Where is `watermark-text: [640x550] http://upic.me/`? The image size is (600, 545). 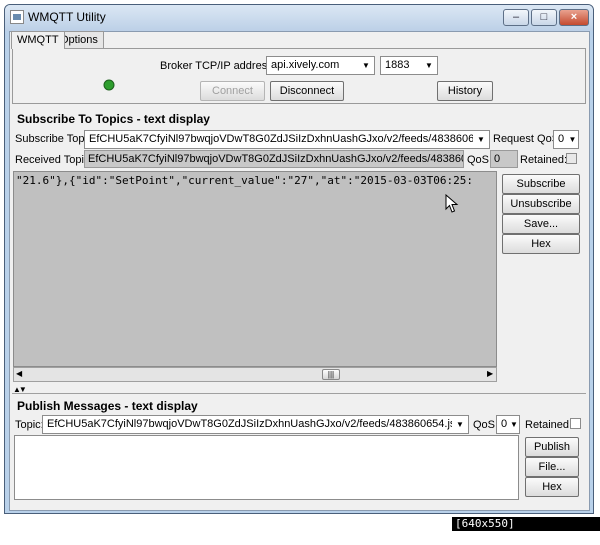
watermark-text: [640x550] http://upic.me/ is located at coordinates (526, 530).